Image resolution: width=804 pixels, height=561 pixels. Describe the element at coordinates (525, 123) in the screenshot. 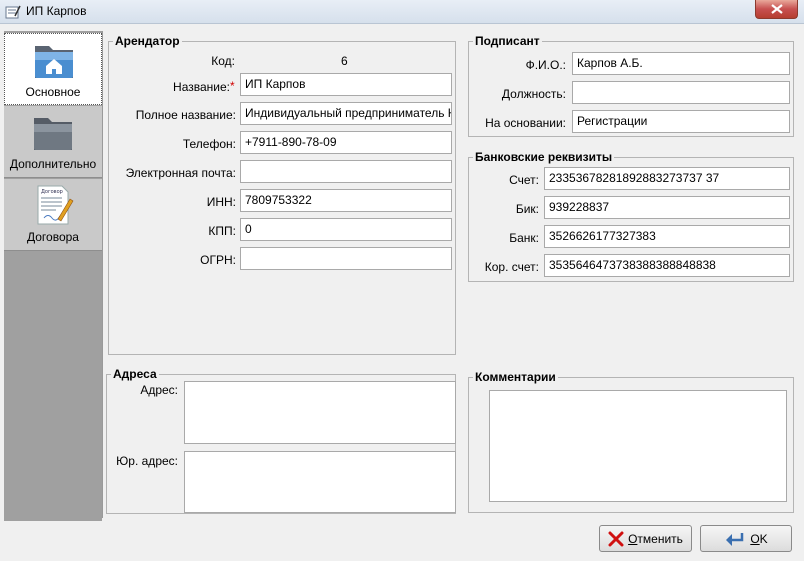

I see `basis-label: На основании:` at that location.